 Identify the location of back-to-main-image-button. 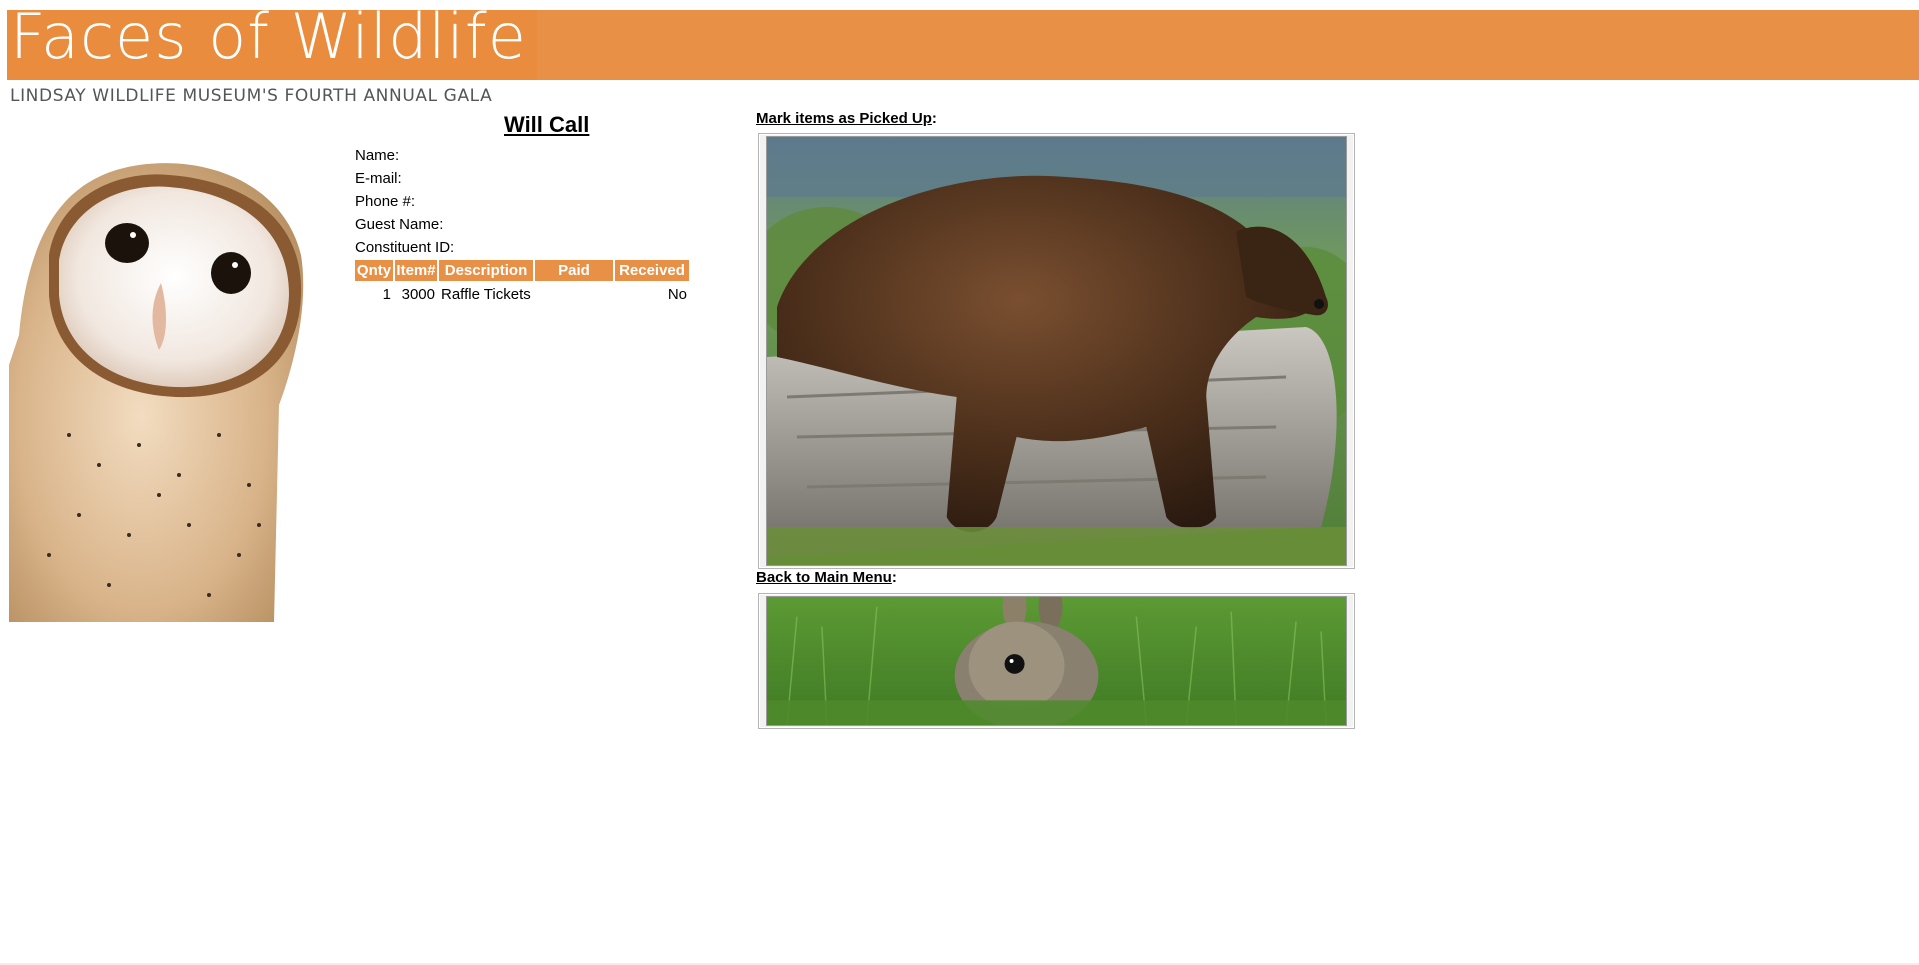
(1056, 661).